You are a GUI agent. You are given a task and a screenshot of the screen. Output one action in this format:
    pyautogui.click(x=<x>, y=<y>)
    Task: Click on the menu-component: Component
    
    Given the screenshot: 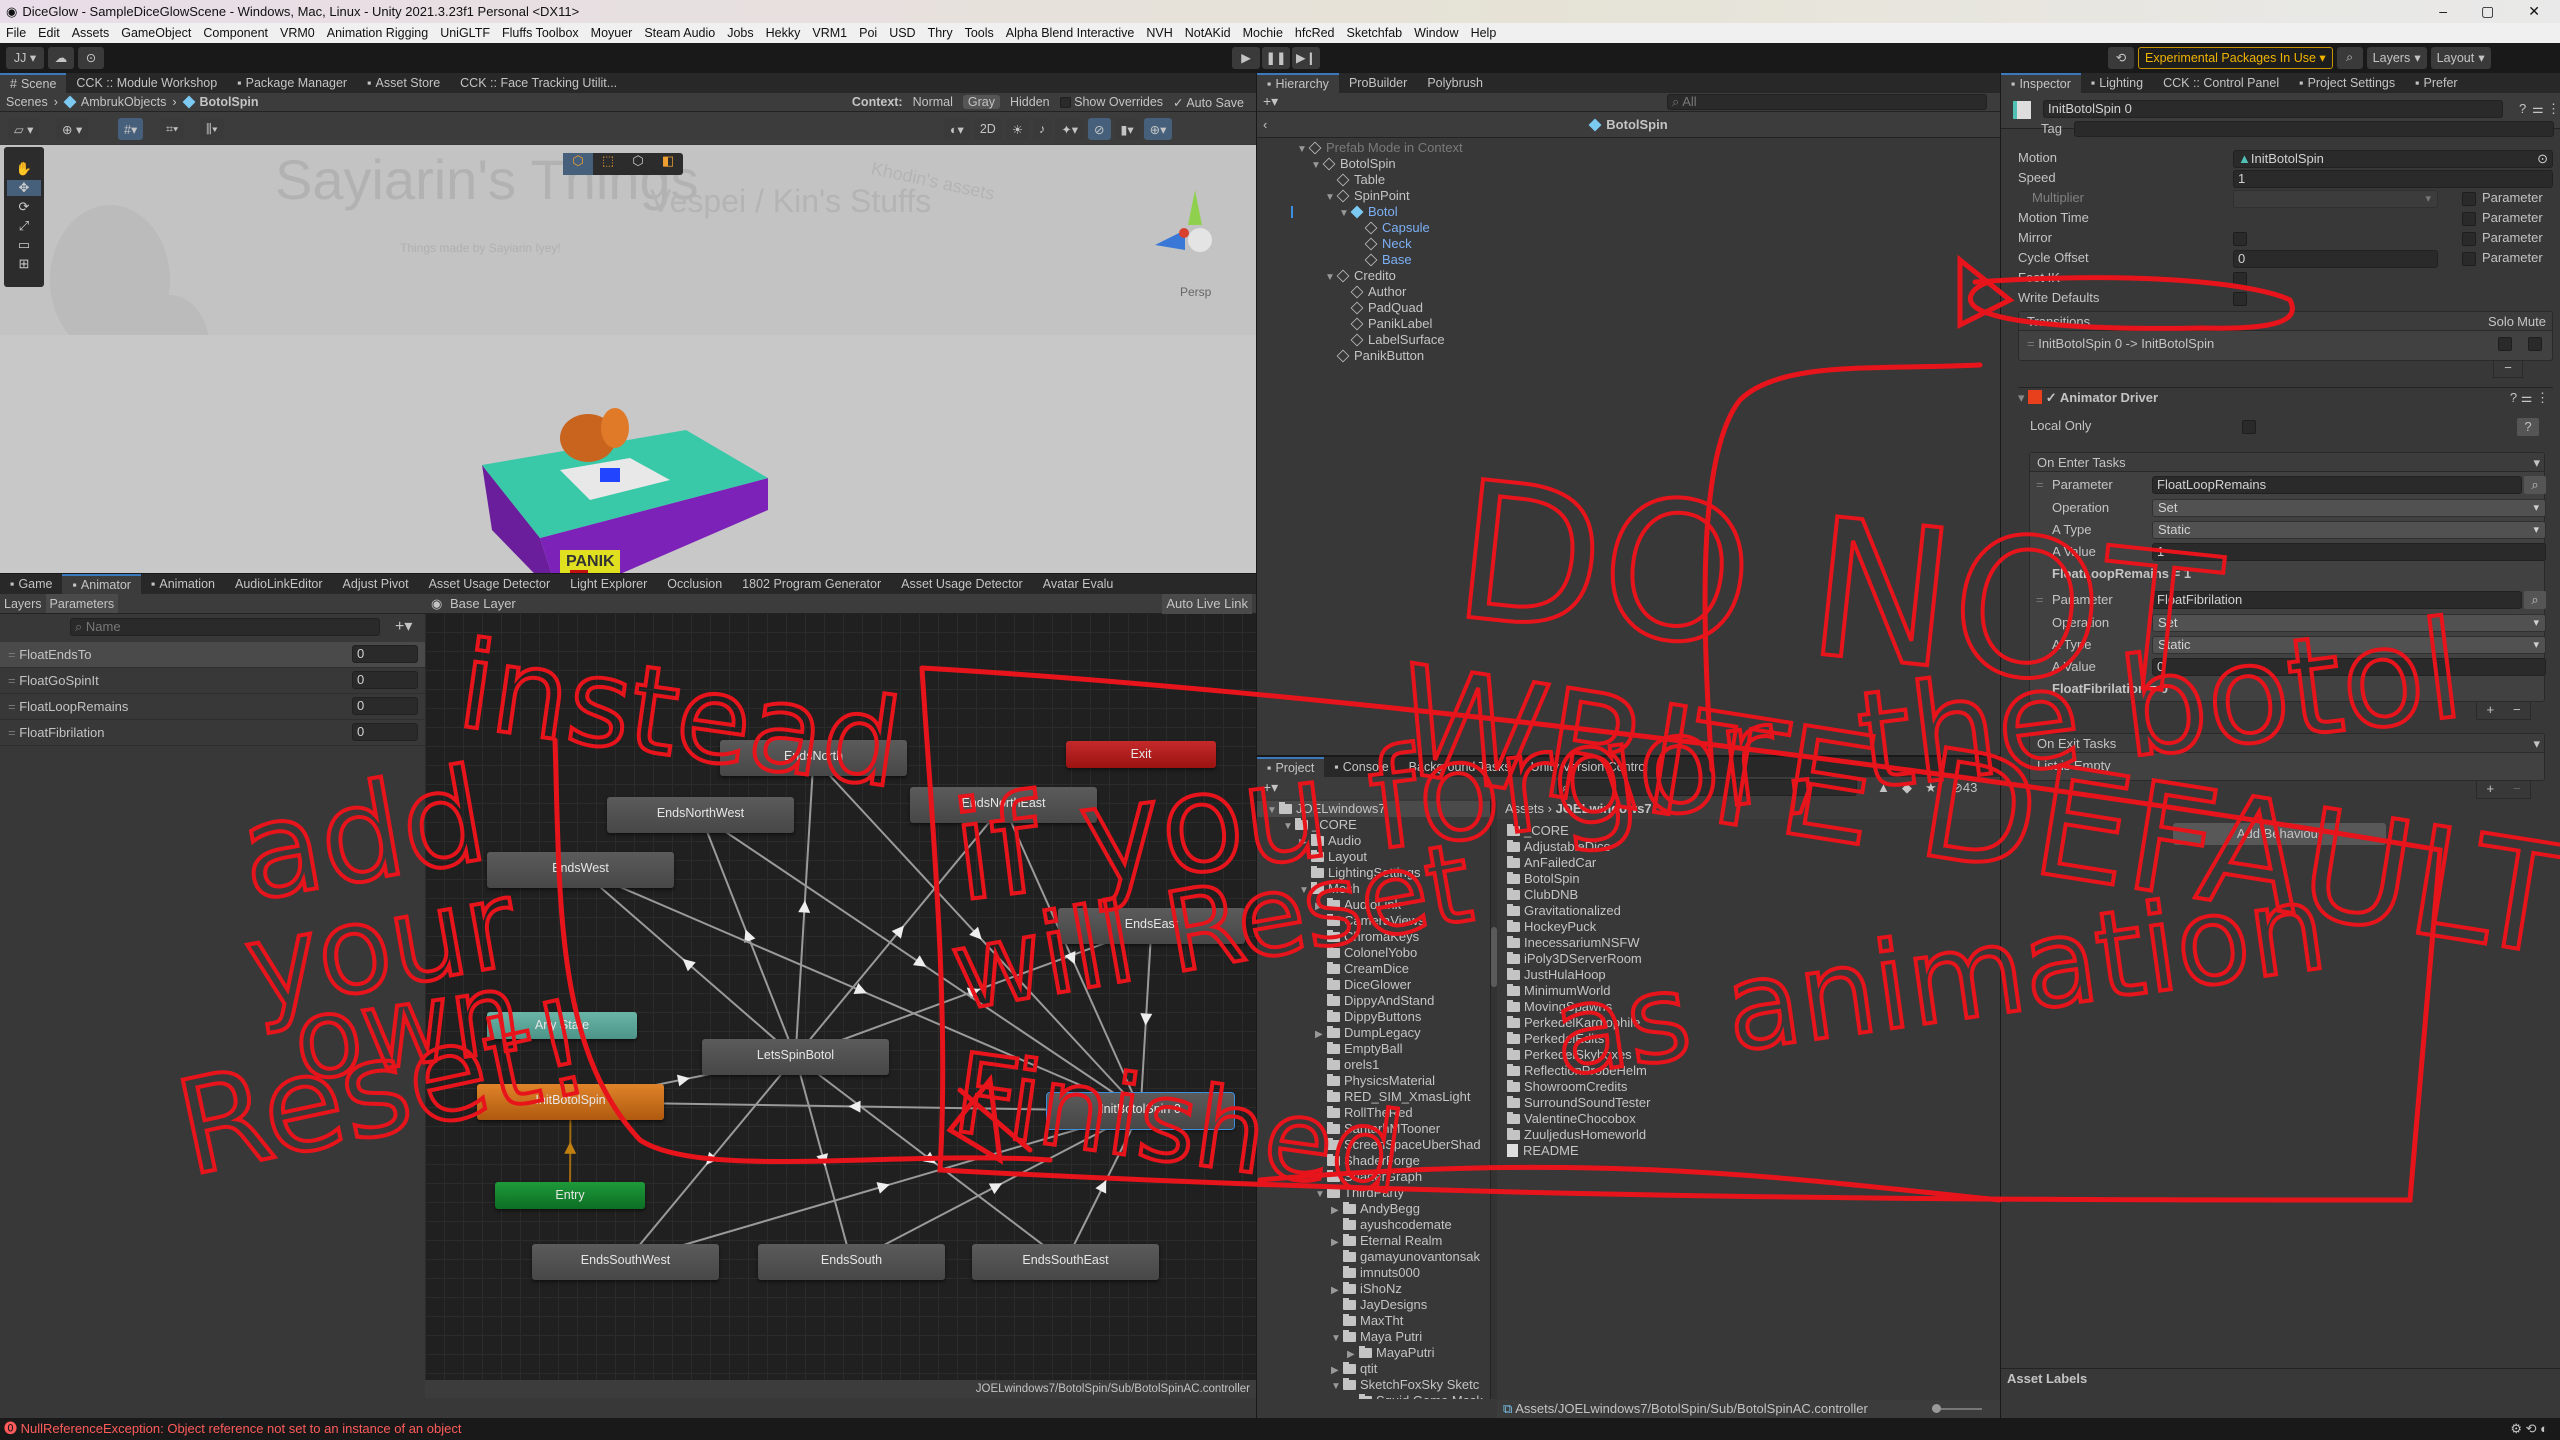 What is the action you would take?
    pyautogui.click(x=235, y=33)
    